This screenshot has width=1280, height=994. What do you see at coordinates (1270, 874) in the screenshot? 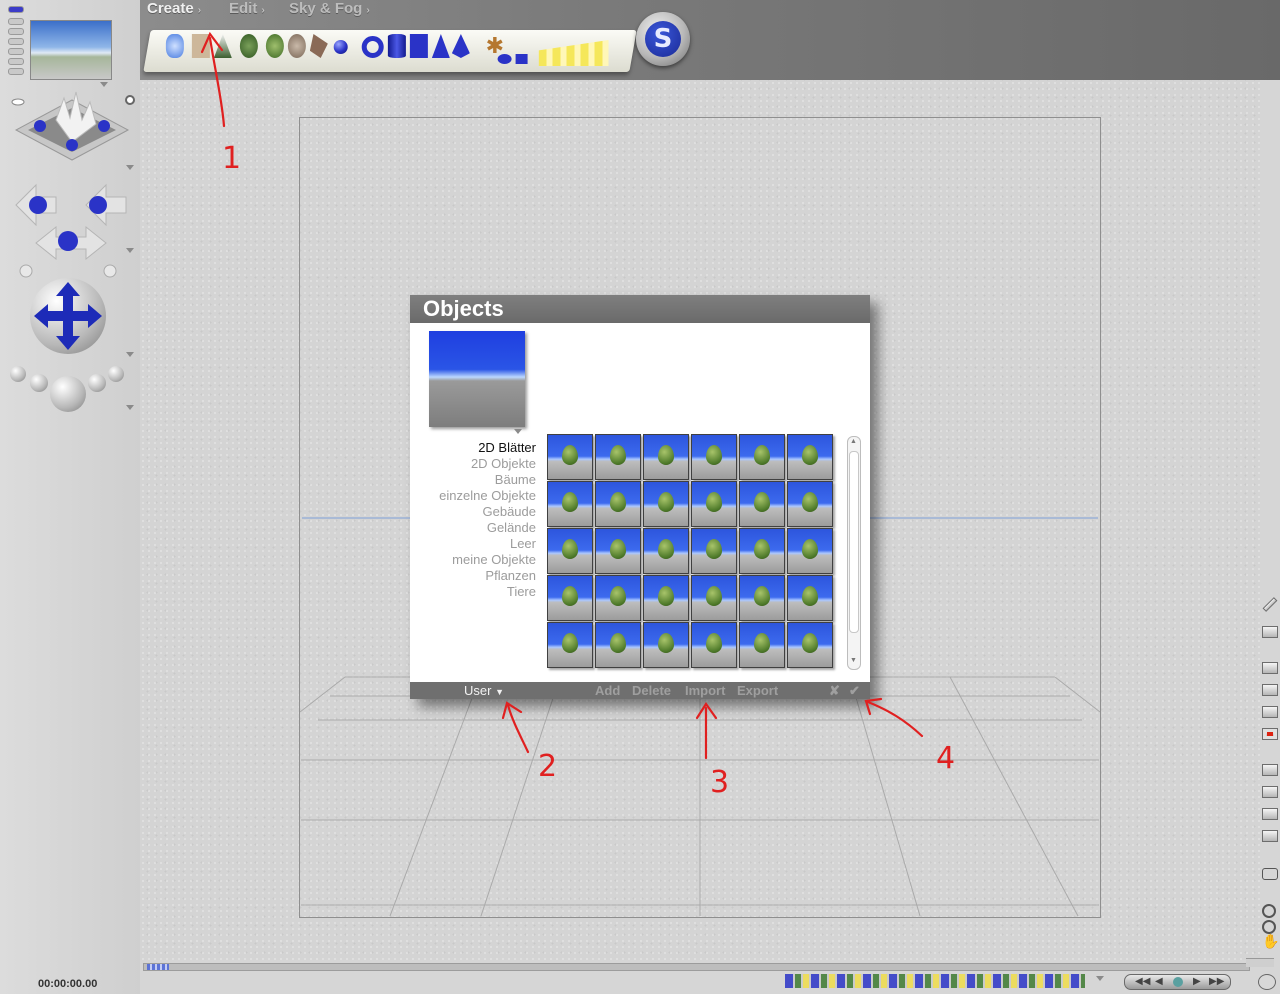
I see `cube-view-icon` at bounding box center [1270, 874].